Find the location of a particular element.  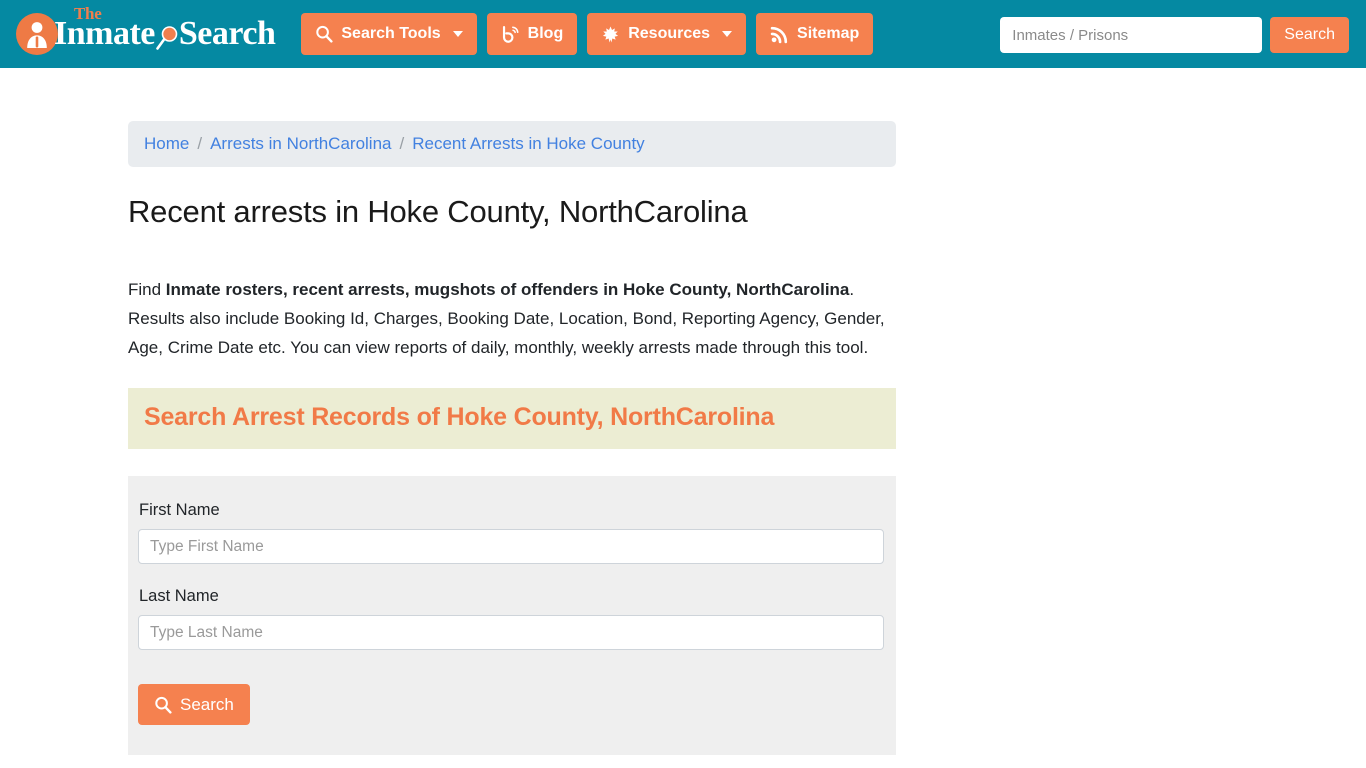

last-name-group: Last Name is located at coordinates (512, 618).